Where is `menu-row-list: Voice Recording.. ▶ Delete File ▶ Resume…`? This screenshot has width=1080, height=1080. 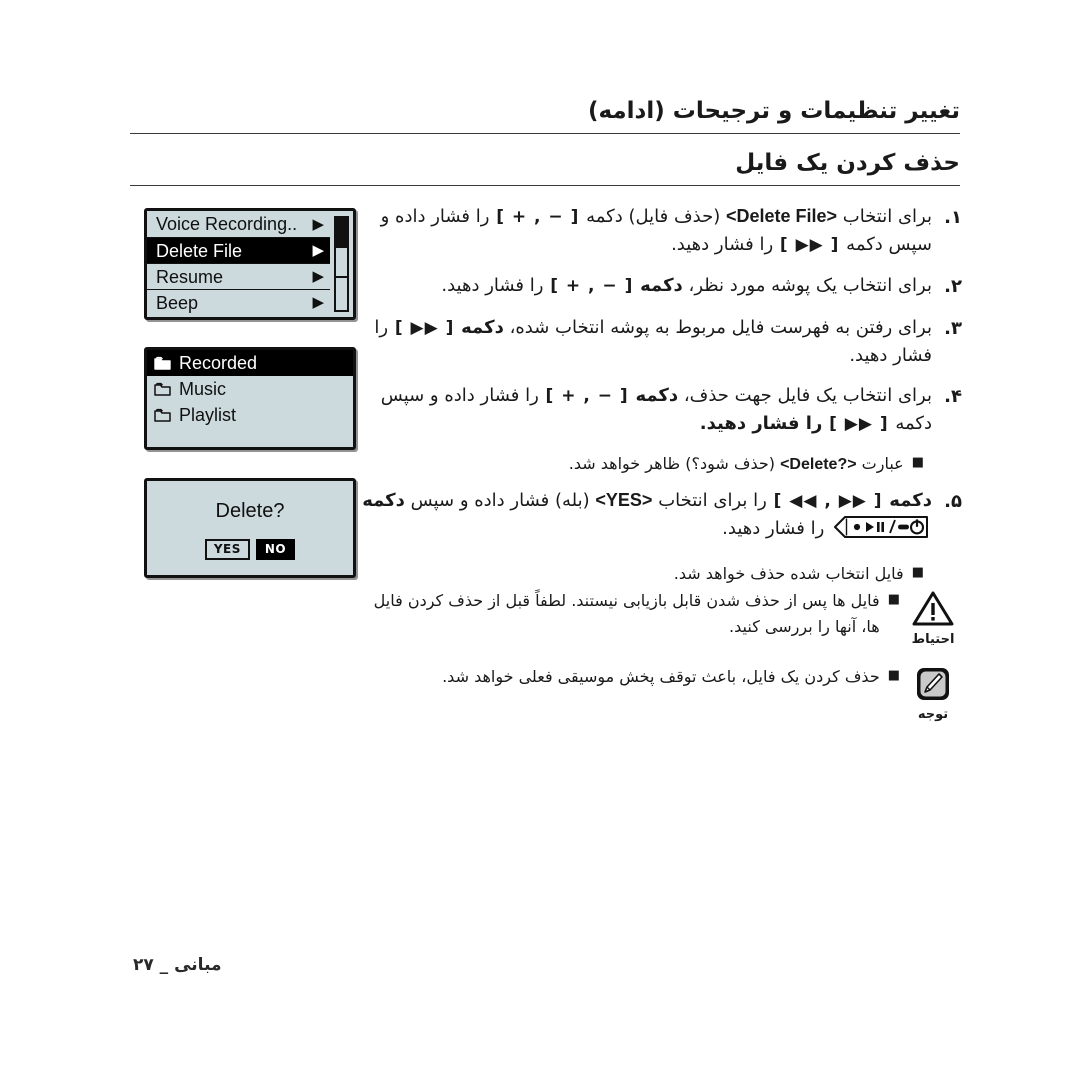
menu-row-list: Voice Recording.. ▶ Delete File ▶ Resume… is located at coordinates (238, 264).